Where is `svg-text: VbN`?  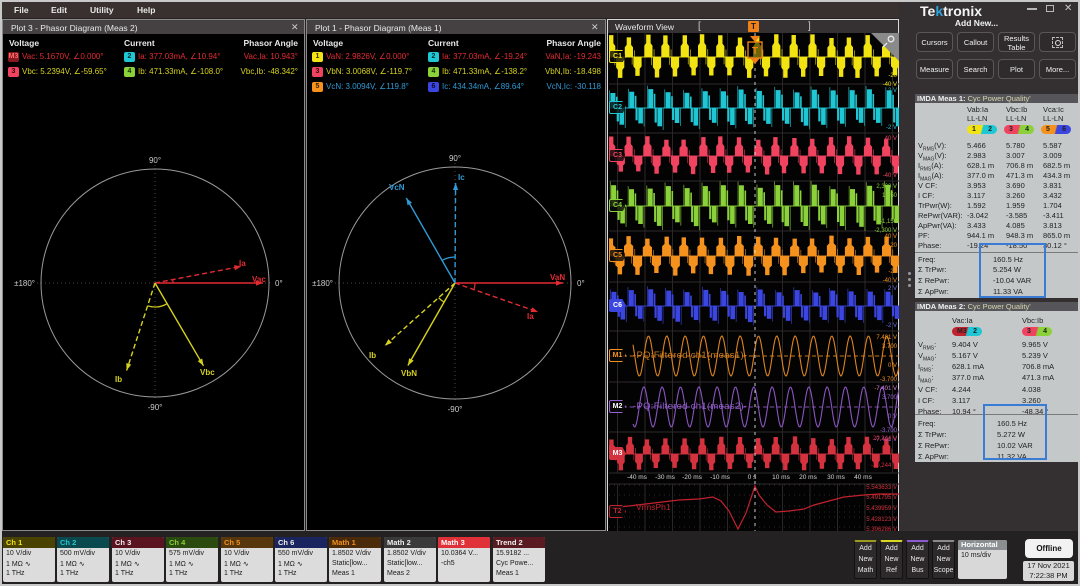 svg-text: VbN is located at coordinates (409, 373).